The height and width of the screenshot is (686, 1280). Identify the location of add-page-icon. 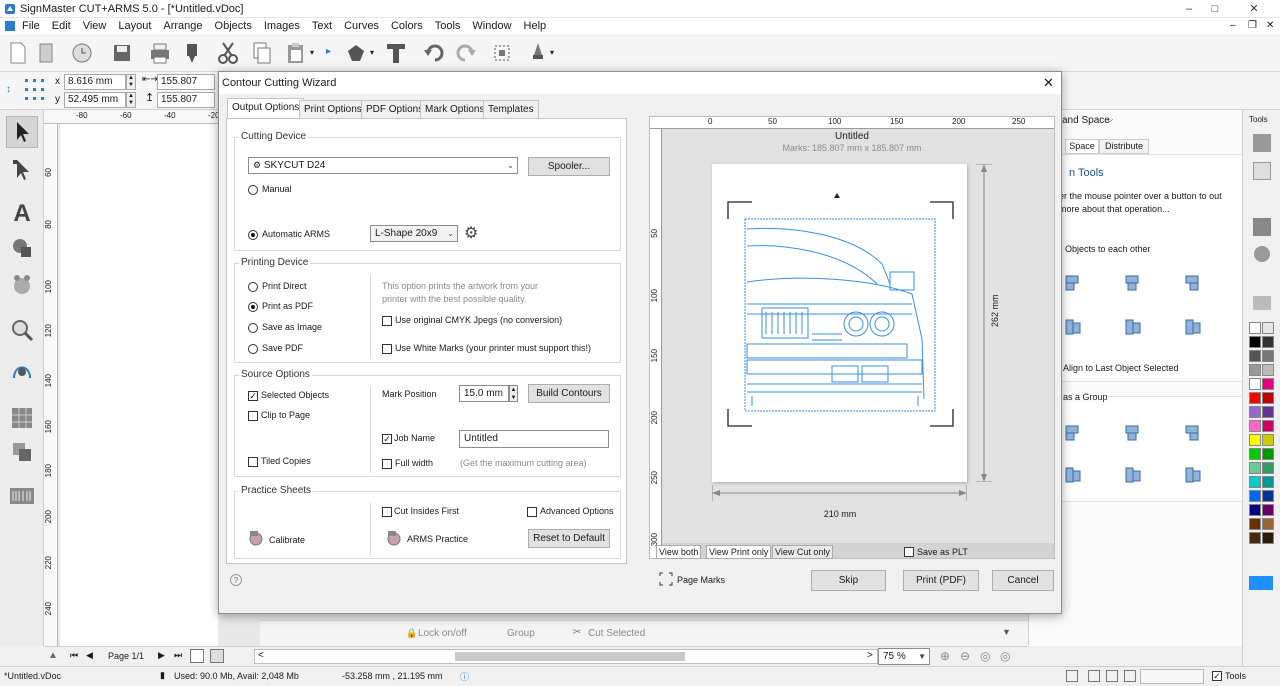
(197, 656).